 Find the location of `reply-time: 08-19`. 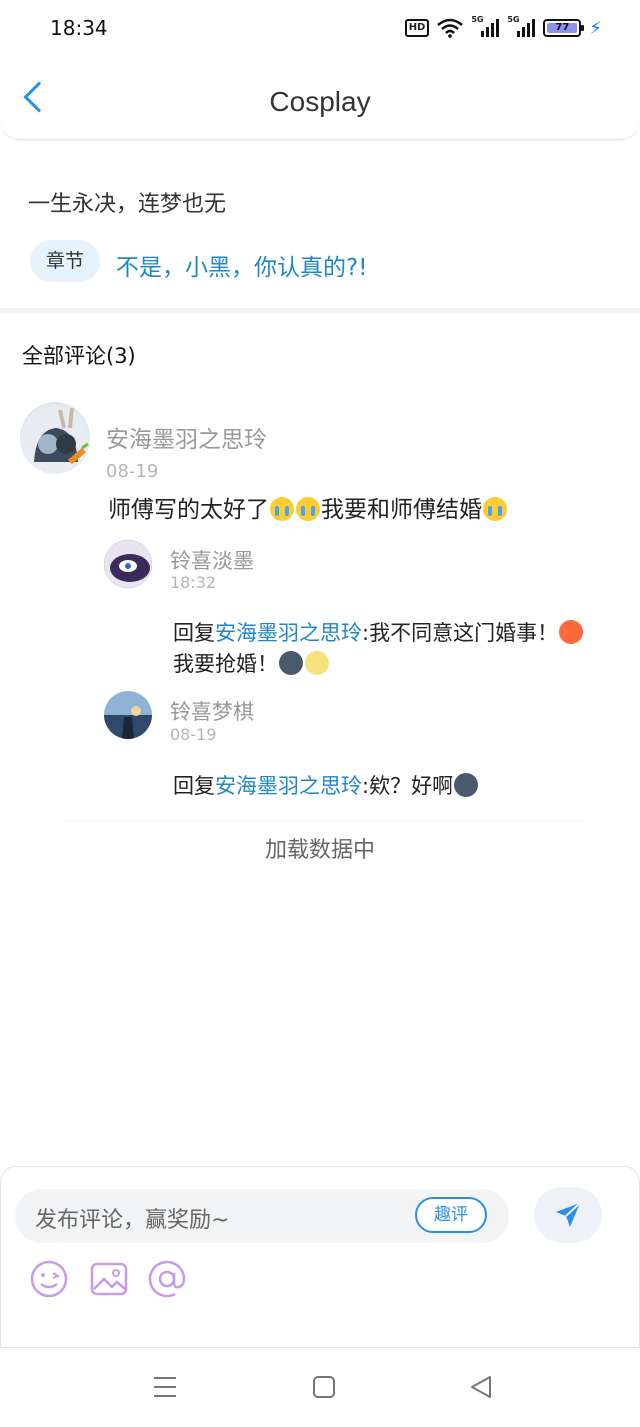

reply-time: 08-19 is located at coordinates (193, 734).